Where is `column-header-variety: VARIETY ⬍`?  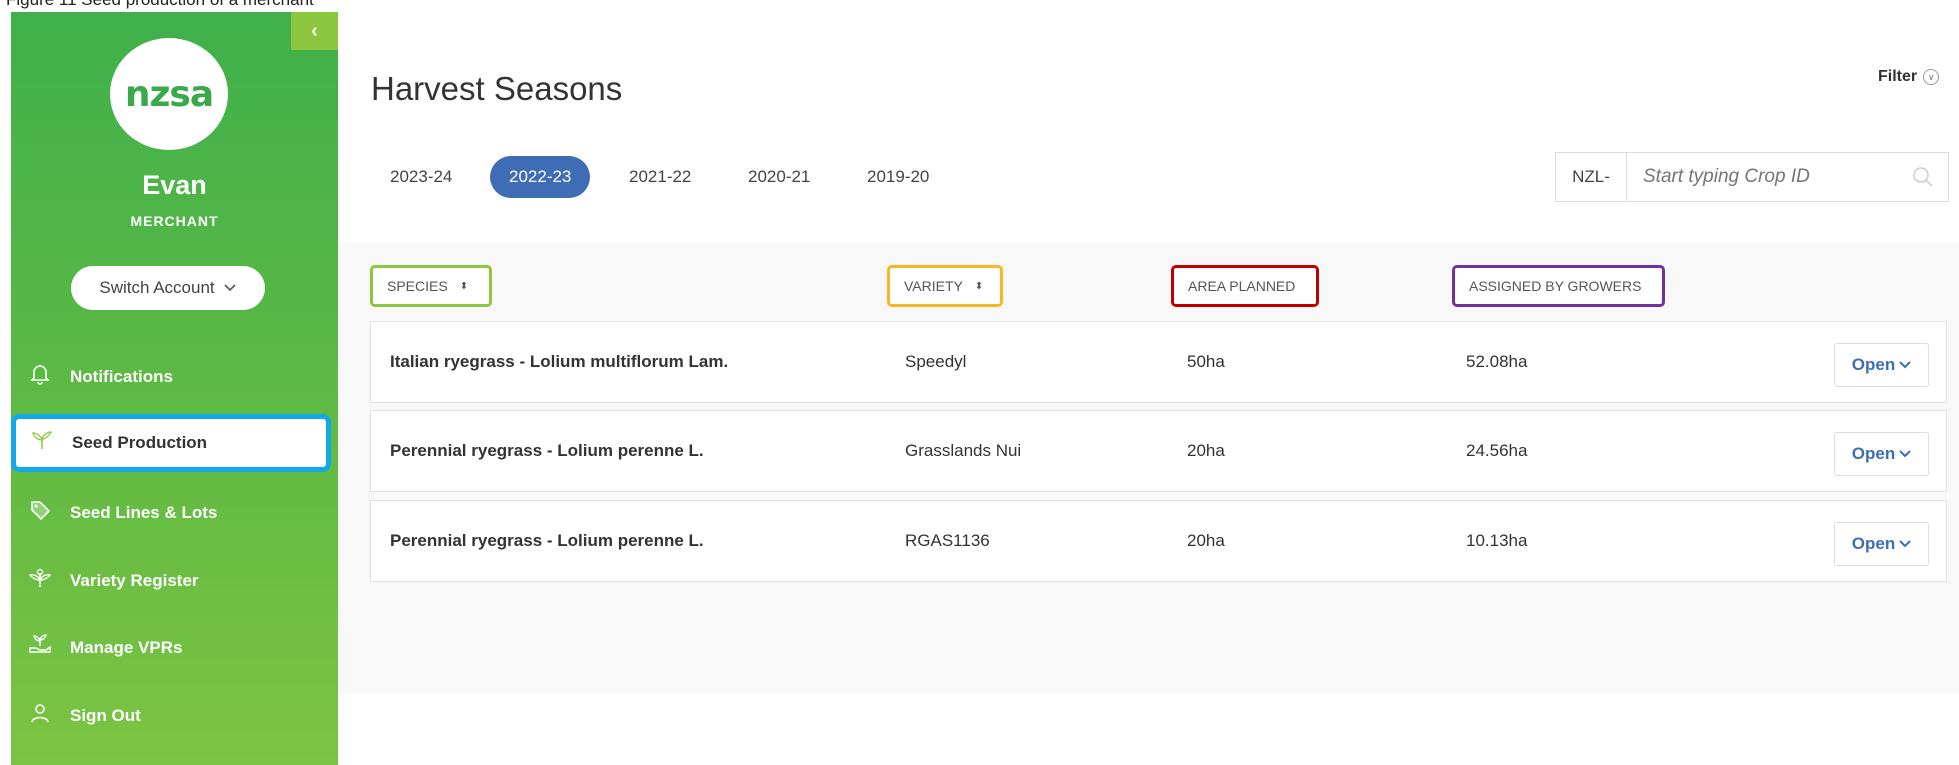 column-header-variety: VARIETY ⬍ is located at coordinates (945, 286).